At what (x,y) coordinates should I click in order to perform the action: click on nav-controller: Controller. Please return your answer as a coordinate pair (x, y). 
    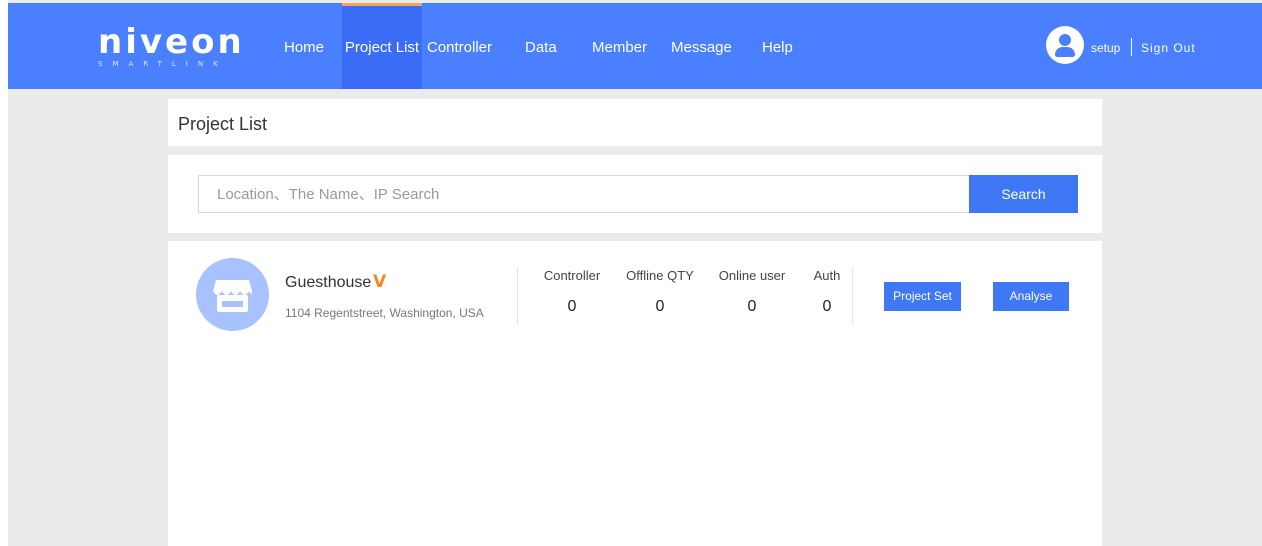
    Looking at the image, I should click on (459, 46).